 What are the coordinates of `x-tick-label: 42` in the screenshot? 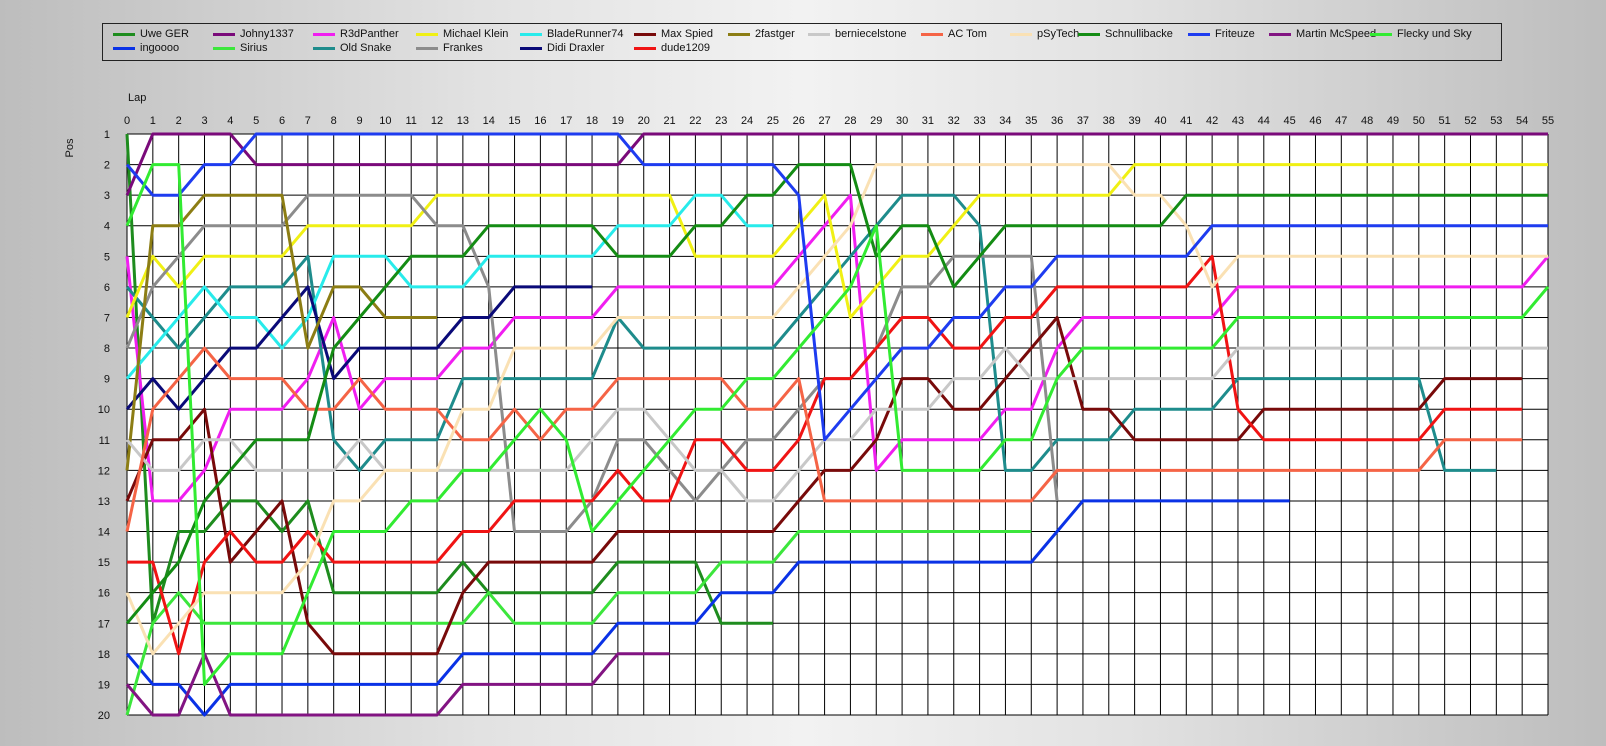 It's located at (1212, 121).